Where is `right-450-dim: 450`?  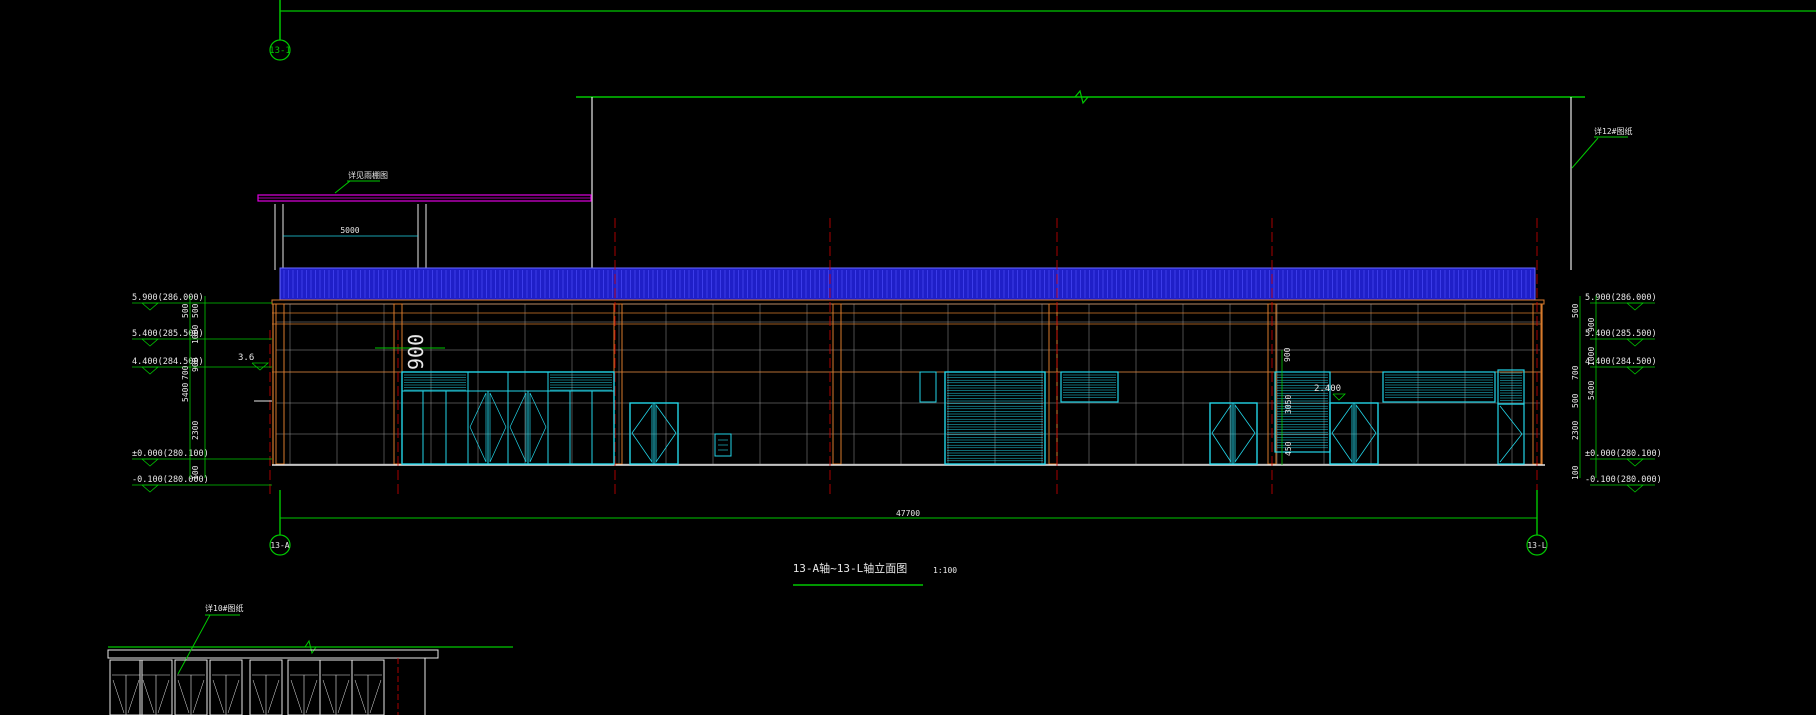 right-450-dim: 450 is located at coordinates (1288, 448).